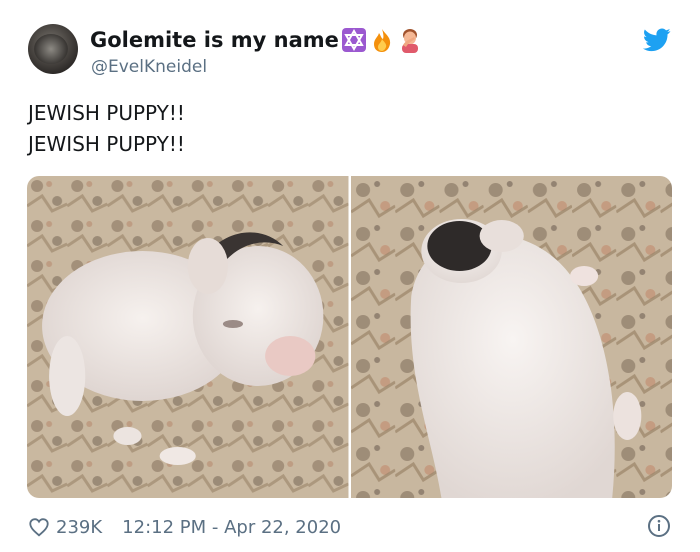 This screenshot has height=552, width=700. I want to click on tweet-footer: 239K 12:12 PM - Apr 22, 2020, so click(184, 527).